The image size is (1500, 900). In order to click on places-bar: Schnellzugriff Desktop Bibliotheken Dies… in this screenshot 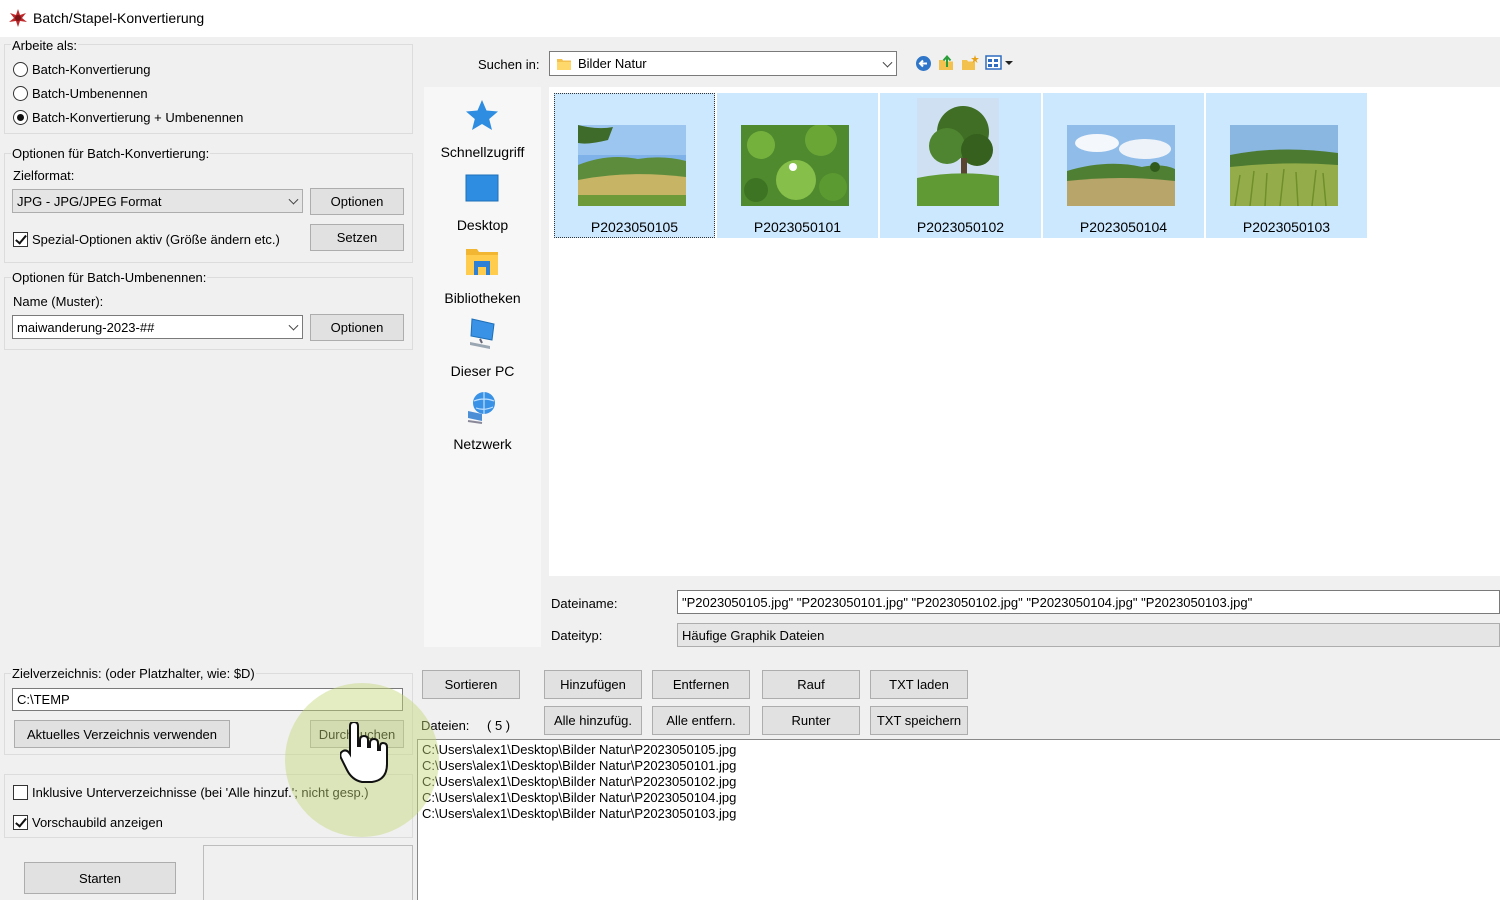, I will do `click(482, 367)`.